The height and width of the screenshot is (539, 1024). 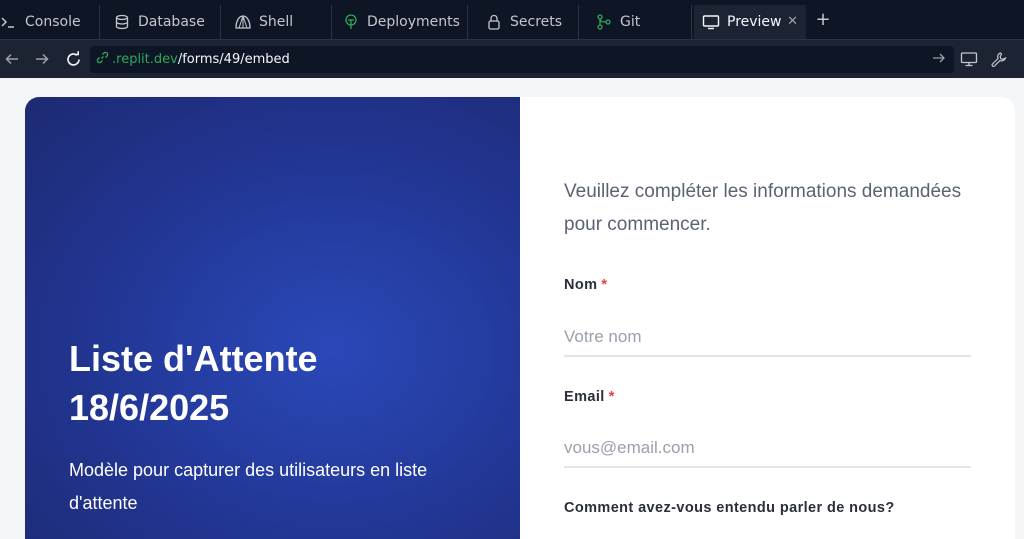 I want to click on tab-console: Console, so click(x=50, y=22).